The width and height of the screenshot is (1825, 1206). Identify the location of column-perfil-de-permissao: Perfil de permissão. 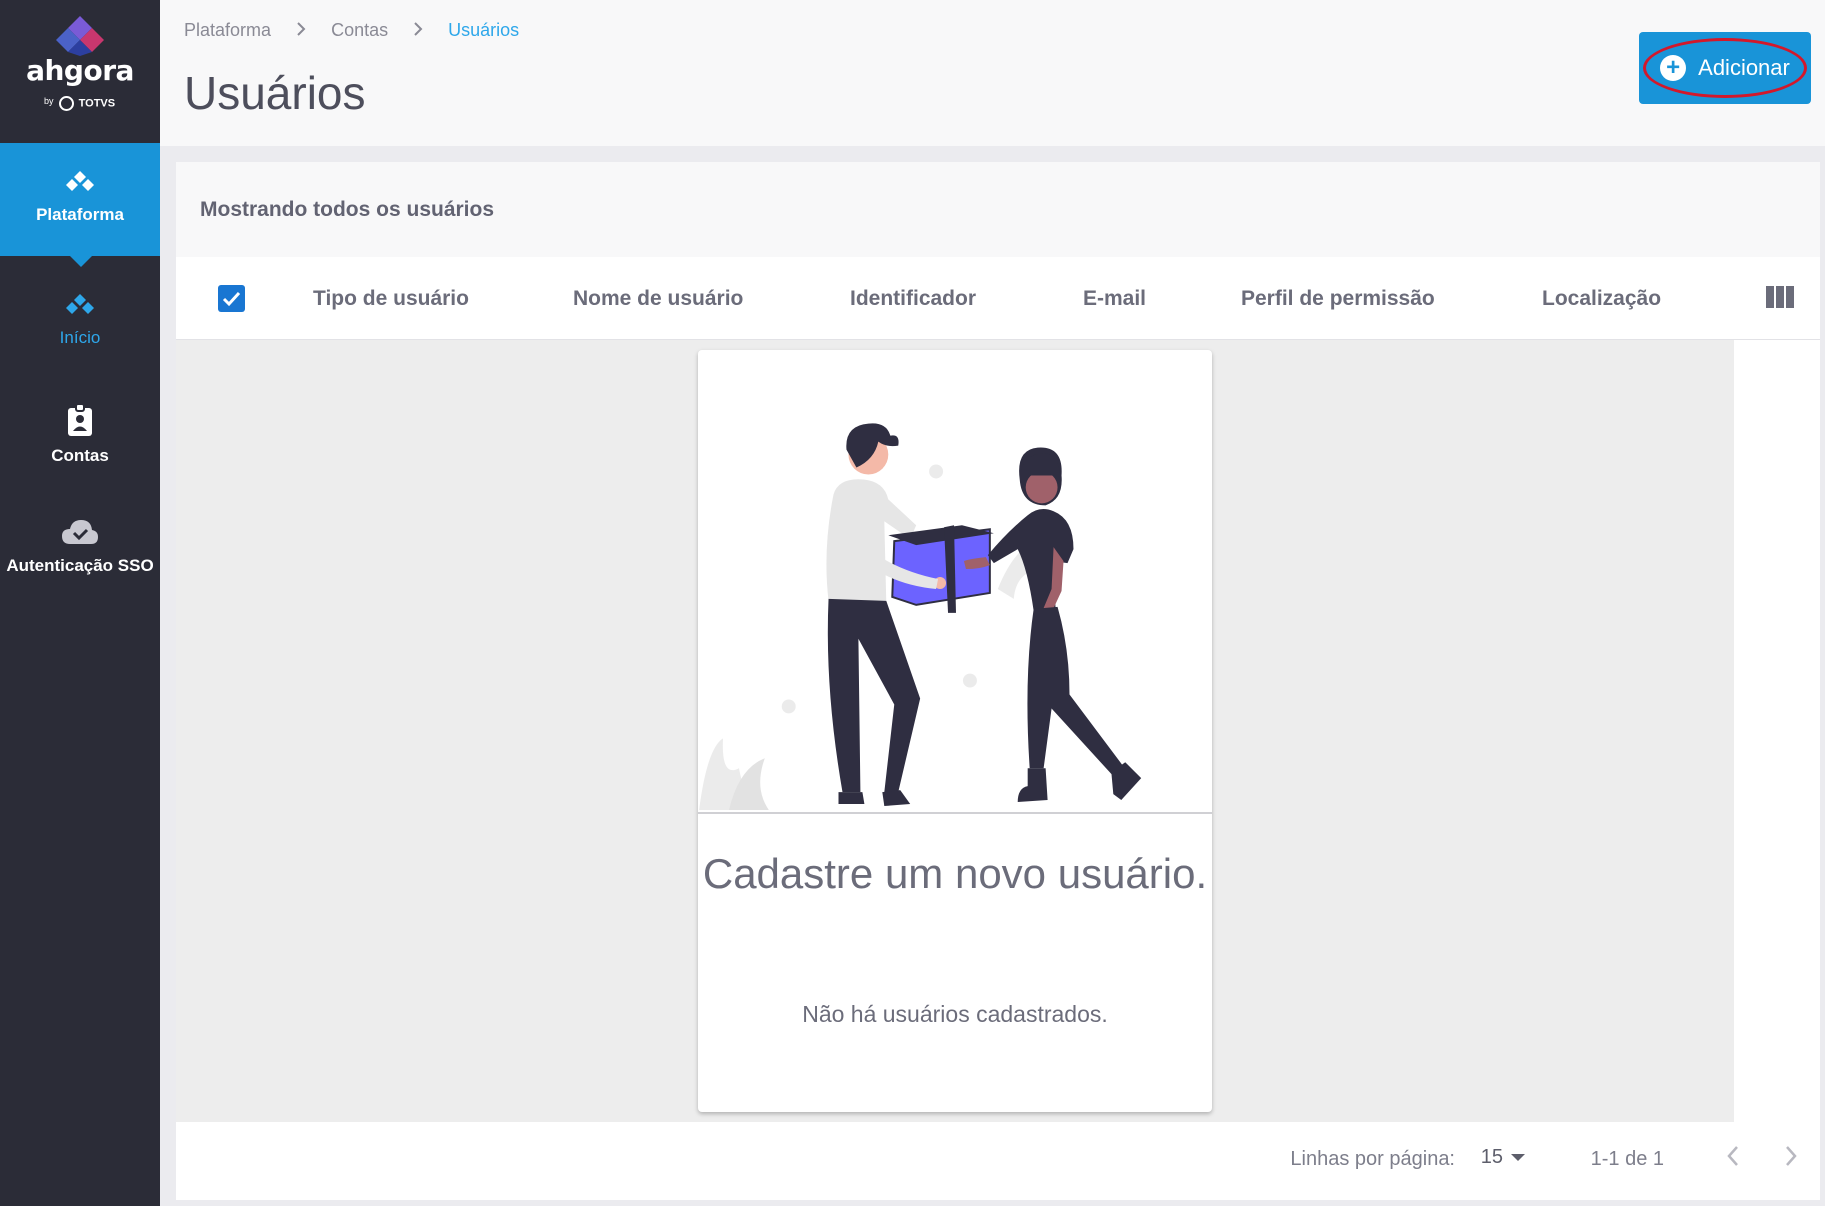
(1338, 298).